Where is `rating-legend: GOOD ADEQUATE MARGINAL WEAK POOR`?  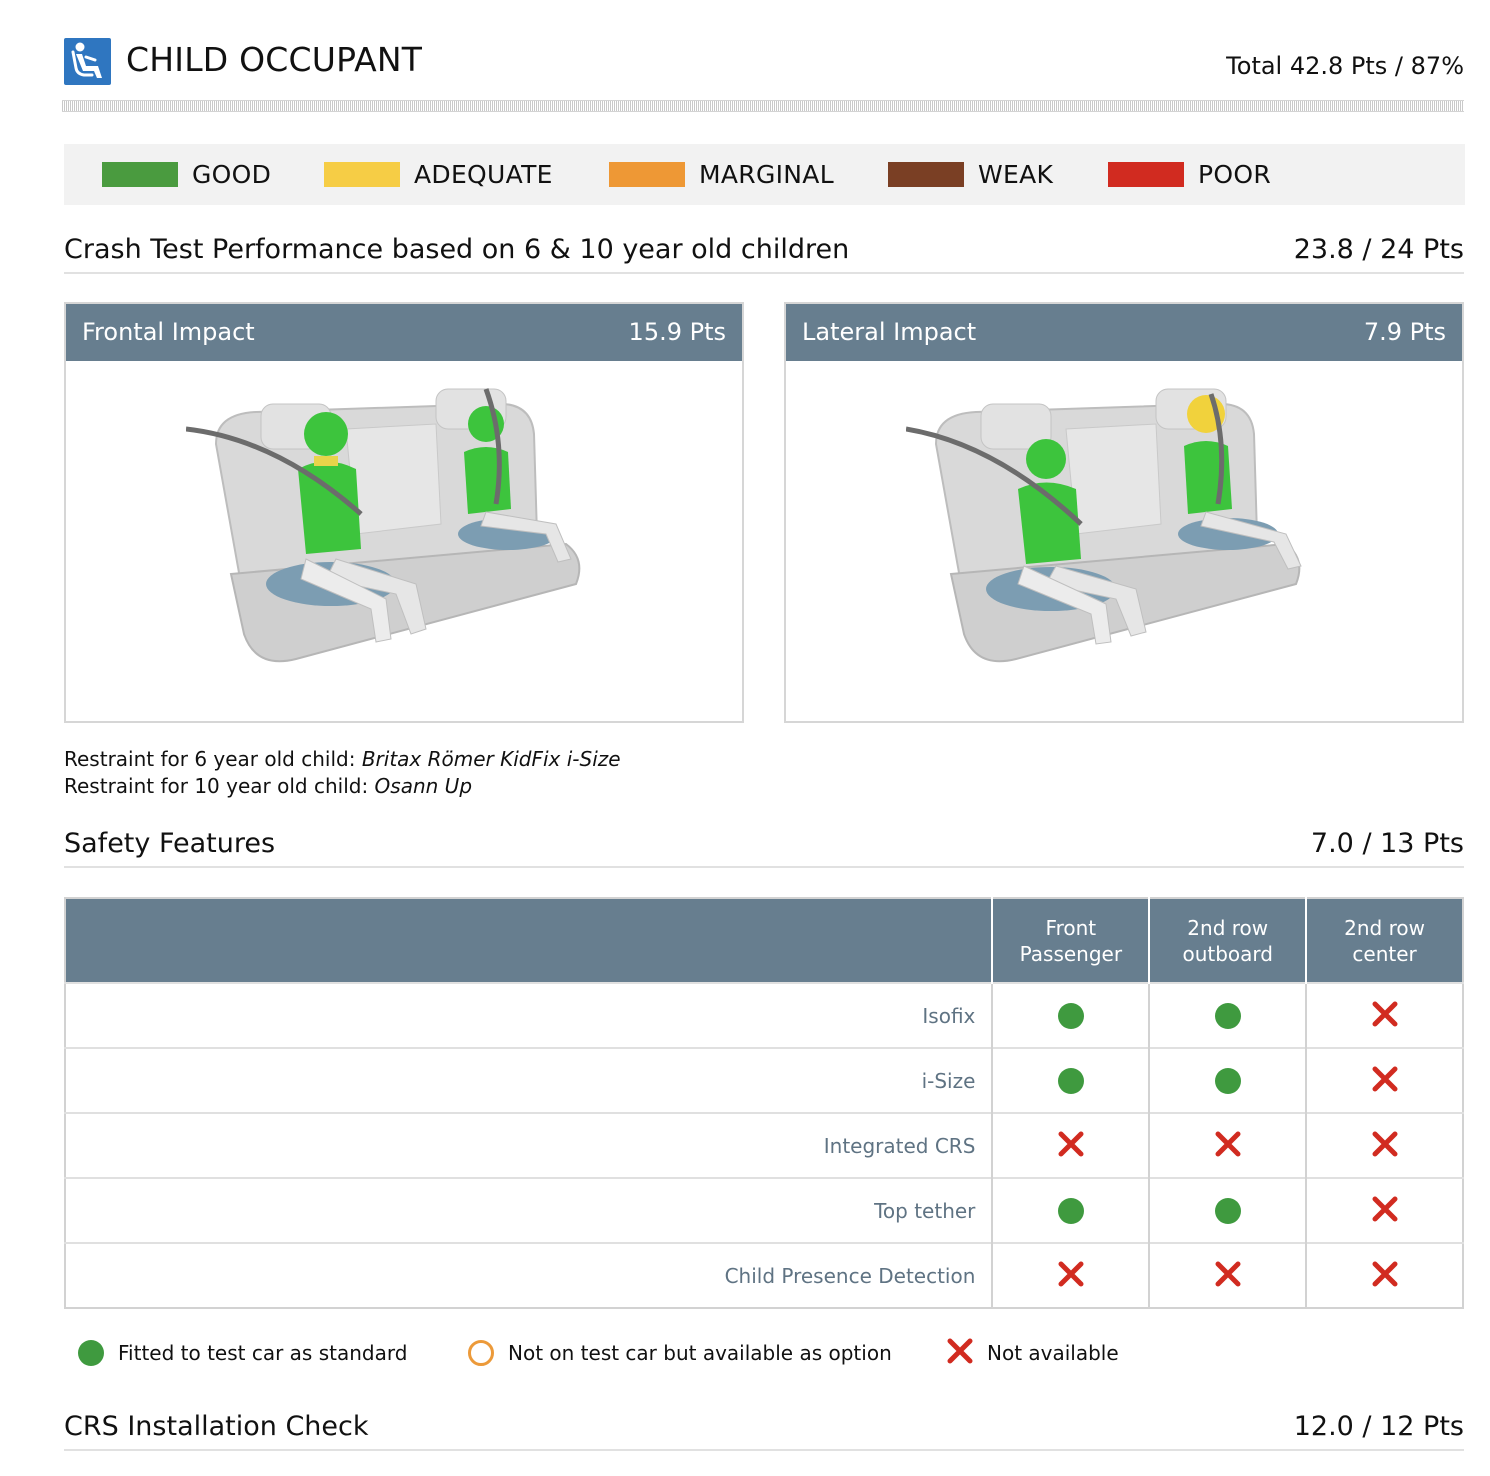
rating-legend: GOOD ADEQUATE MARGINAL WEAK POOR is located at coordinates (764, 174).